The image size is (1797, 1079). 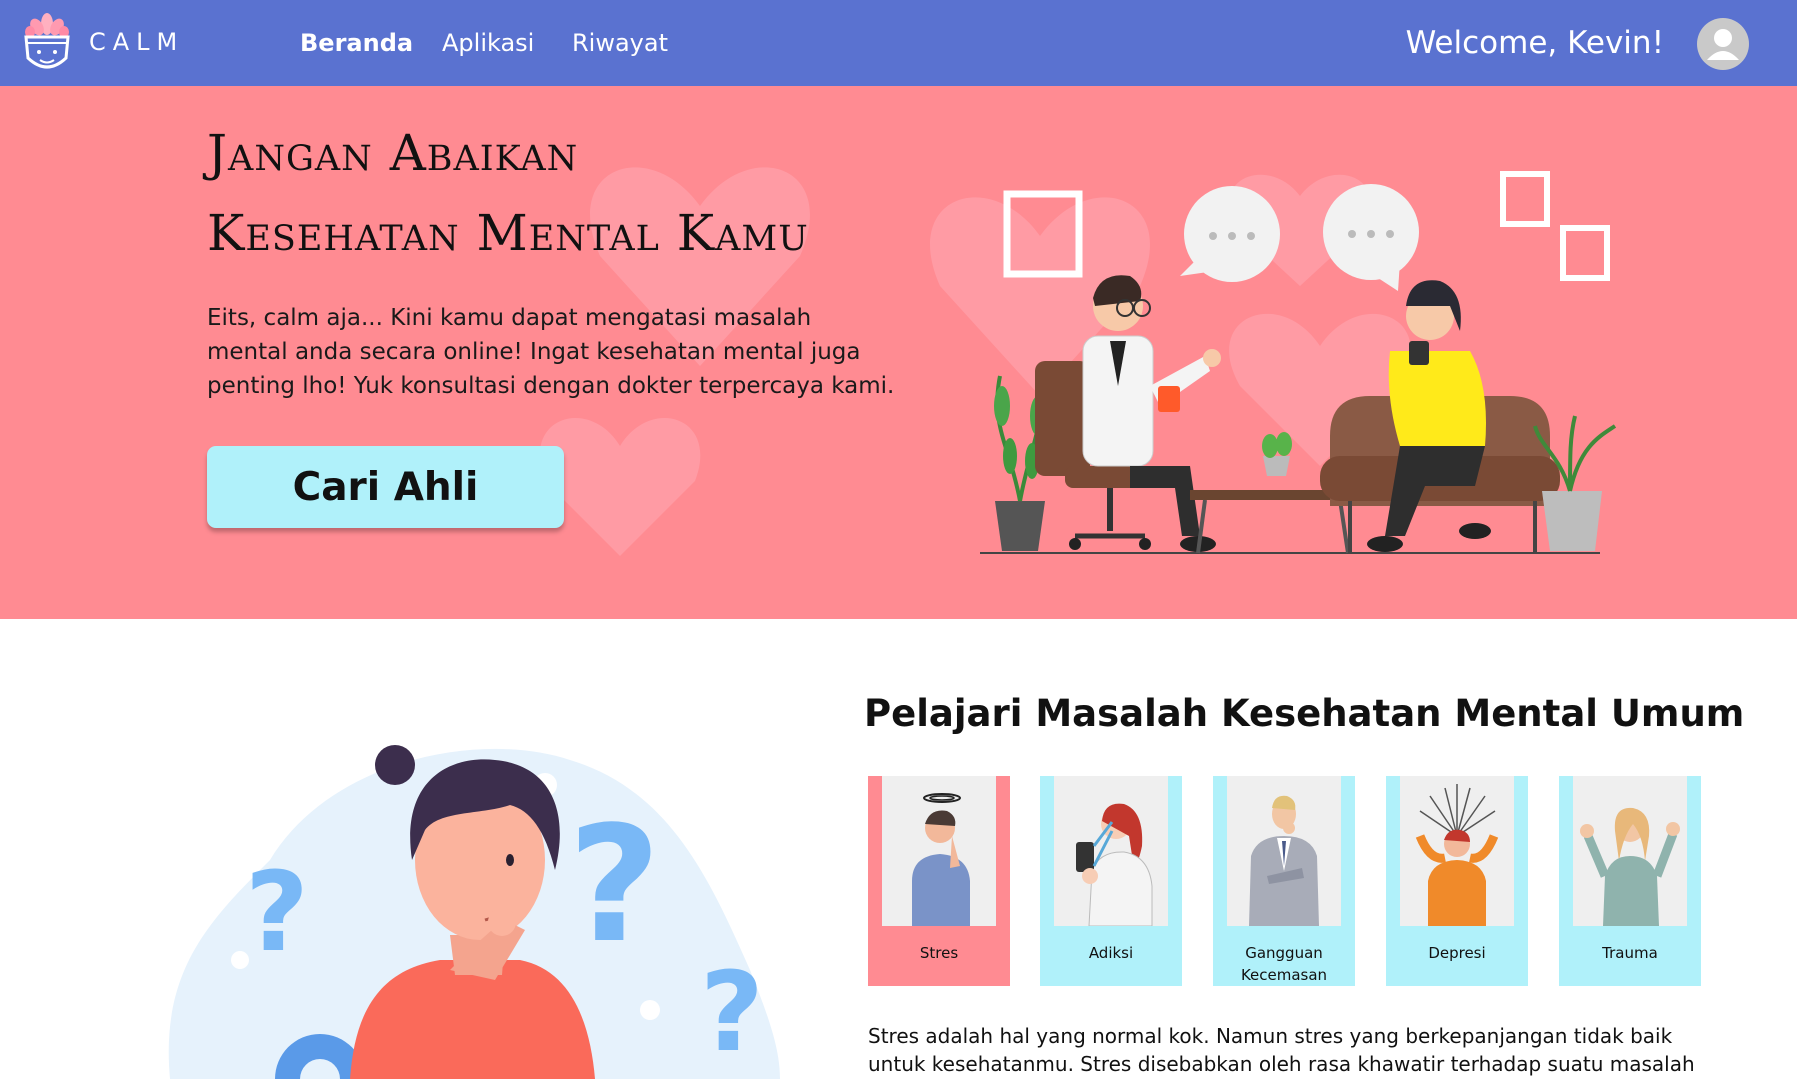 I want to click on card-label-stres: Stres, so click(x=939, y=953).